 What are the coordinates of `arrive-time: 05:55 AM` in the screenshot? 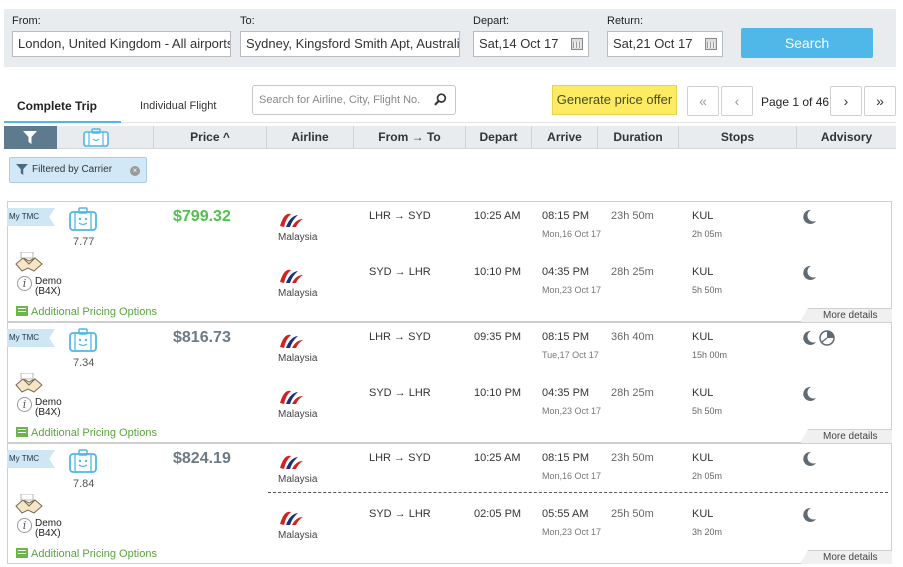 It's located at (565, 514).